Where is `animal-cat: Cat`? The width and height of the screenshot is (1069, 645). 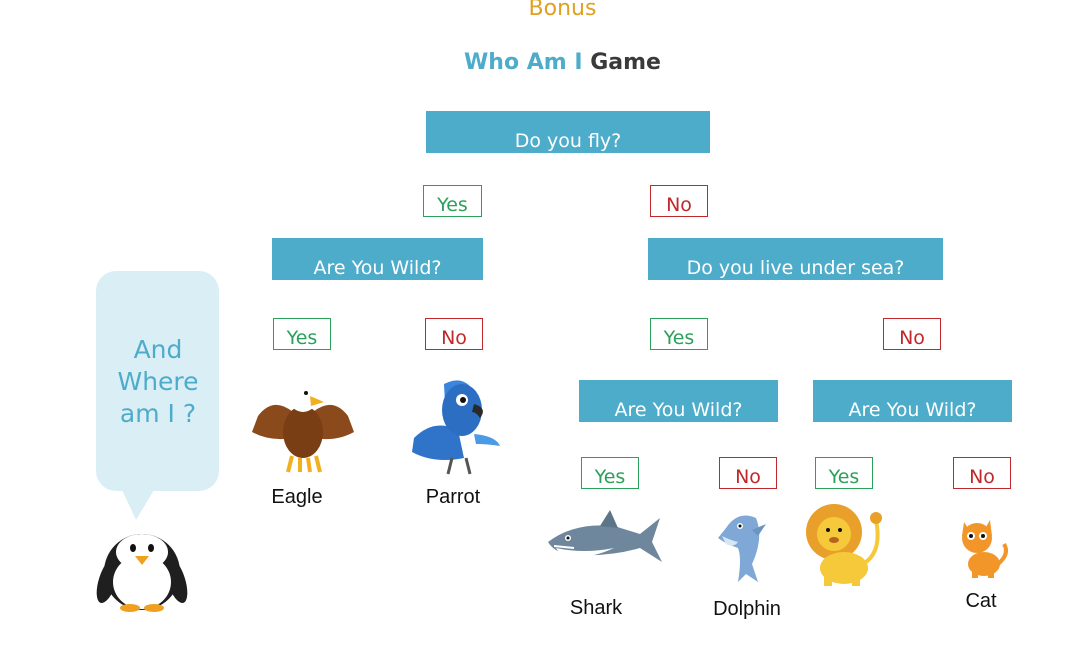 animal-cat: Cat is located at coordinates (981, 601).